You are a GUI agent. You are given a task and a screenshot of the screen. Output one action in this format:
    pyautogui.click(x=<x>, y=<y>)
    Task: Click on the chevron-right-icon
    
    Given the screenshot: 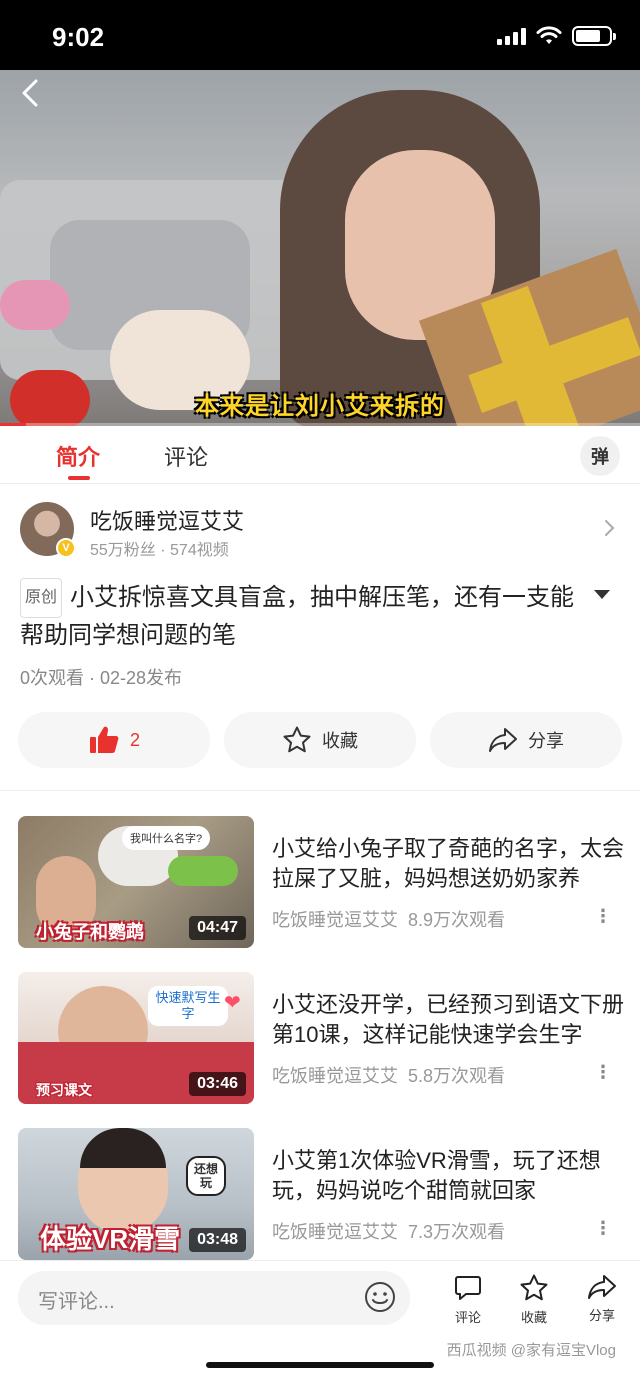 What is the action you would take?
    pyautogui.click(x=610, y=531)
    